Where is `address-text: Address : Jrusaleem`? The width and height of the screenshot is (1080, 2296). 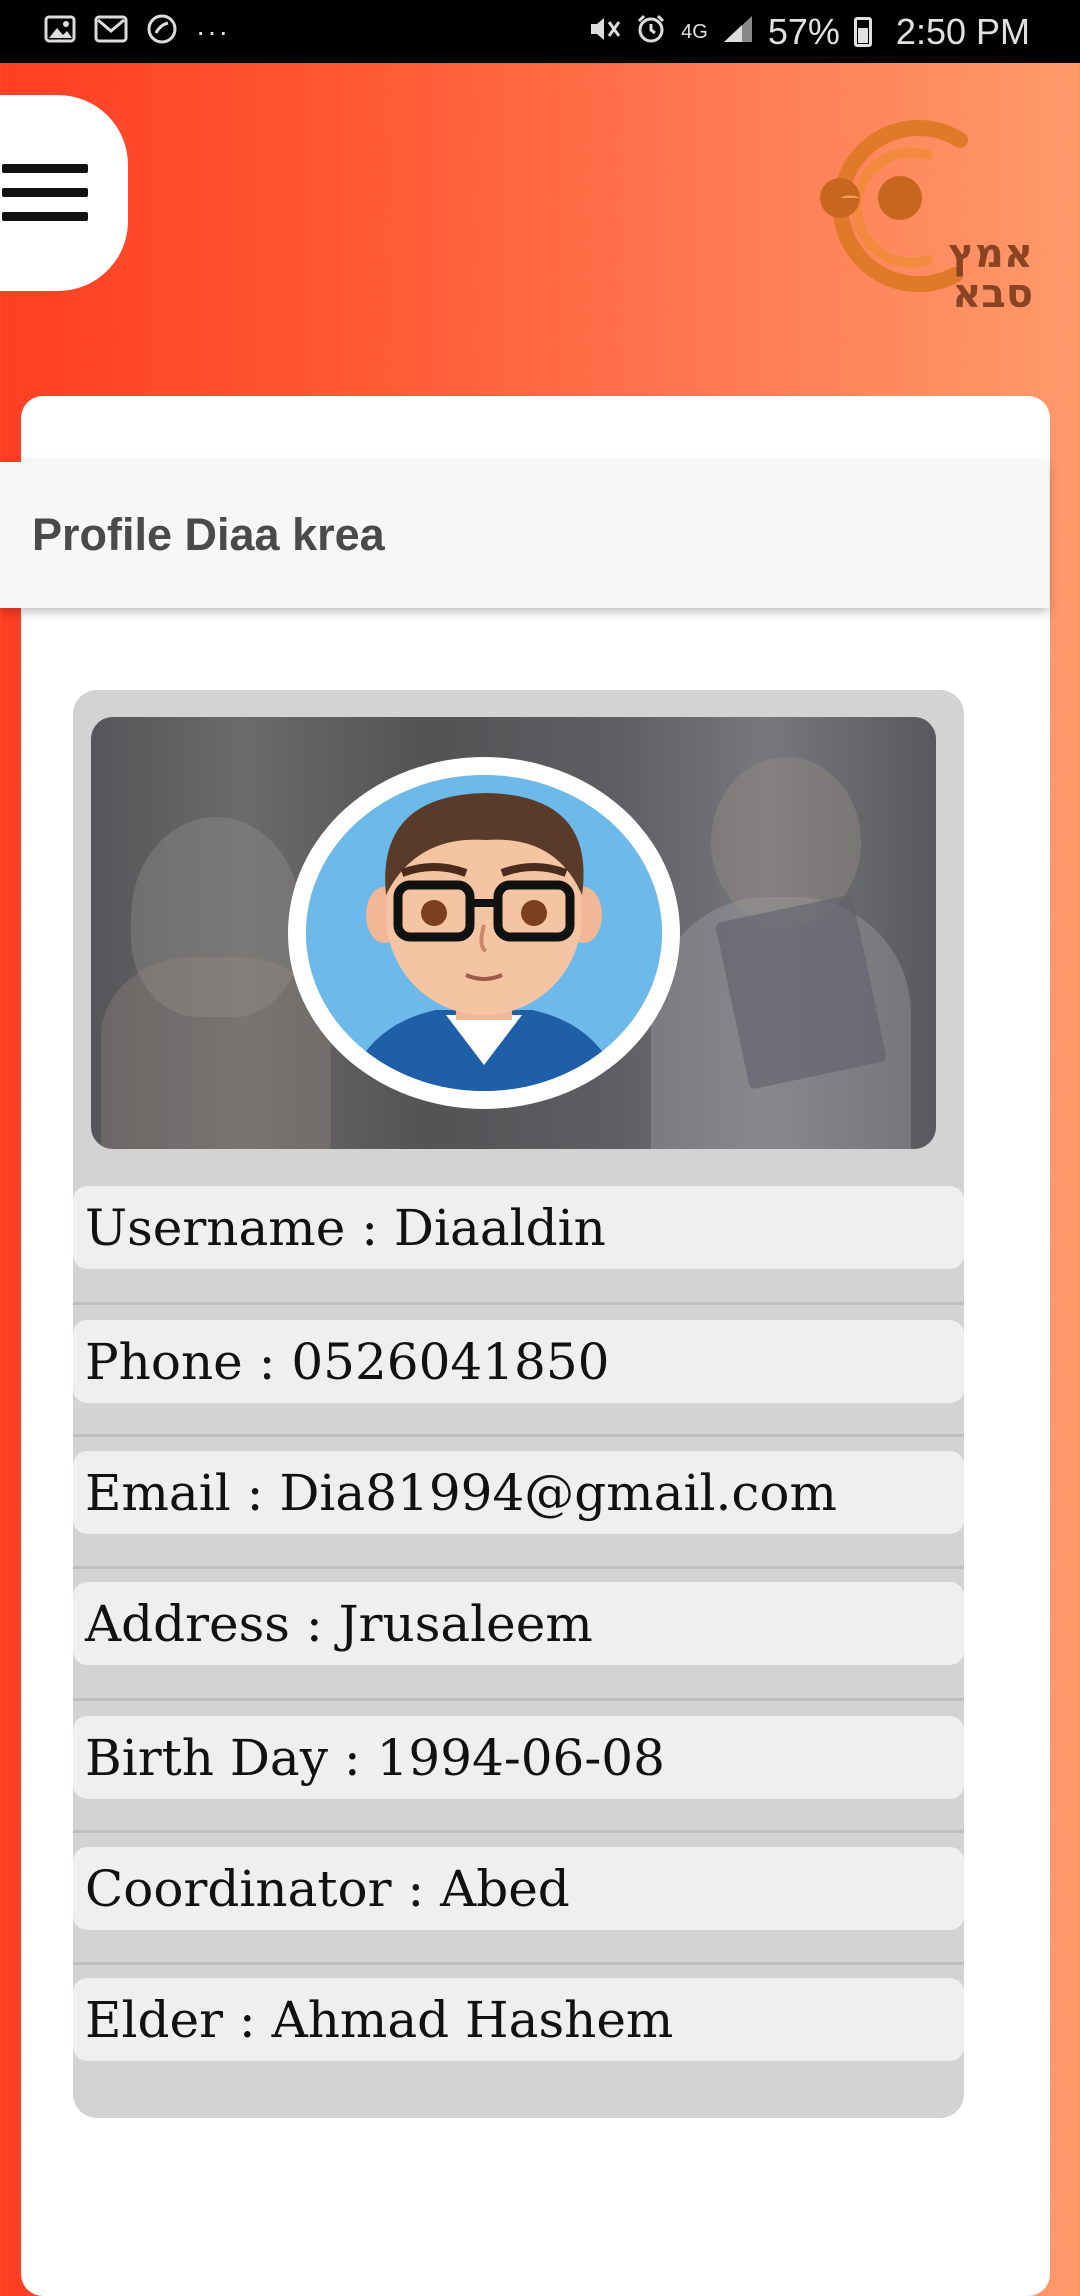 address-text: Address : Jrusaleem is located at coordinates (339, 1623).